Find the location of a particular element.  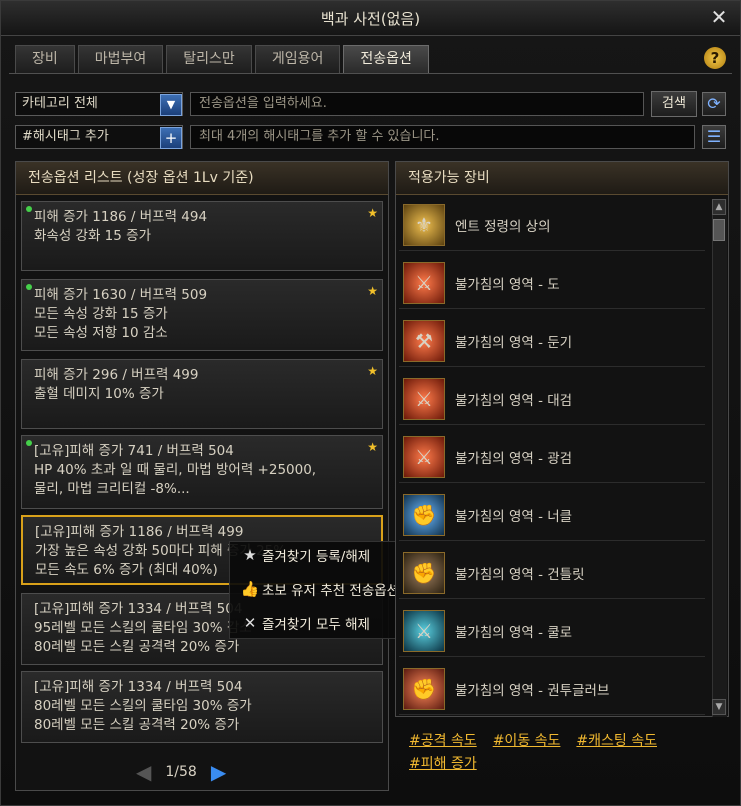

tab-enchant: 마법부여 is located at coordinates (120, 59).